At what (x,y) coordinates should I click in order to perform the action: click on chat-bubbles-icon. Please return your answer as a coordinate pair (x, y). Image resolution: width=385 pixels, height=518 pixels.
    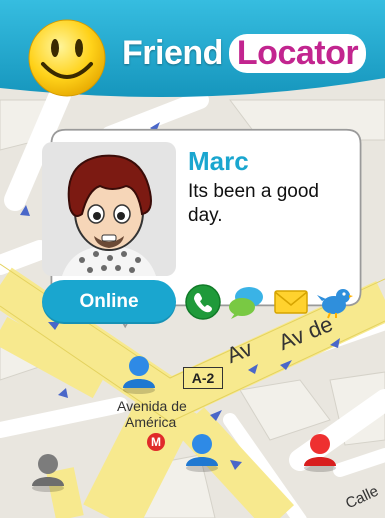
    Looking at the image, I should click on (246, 302).